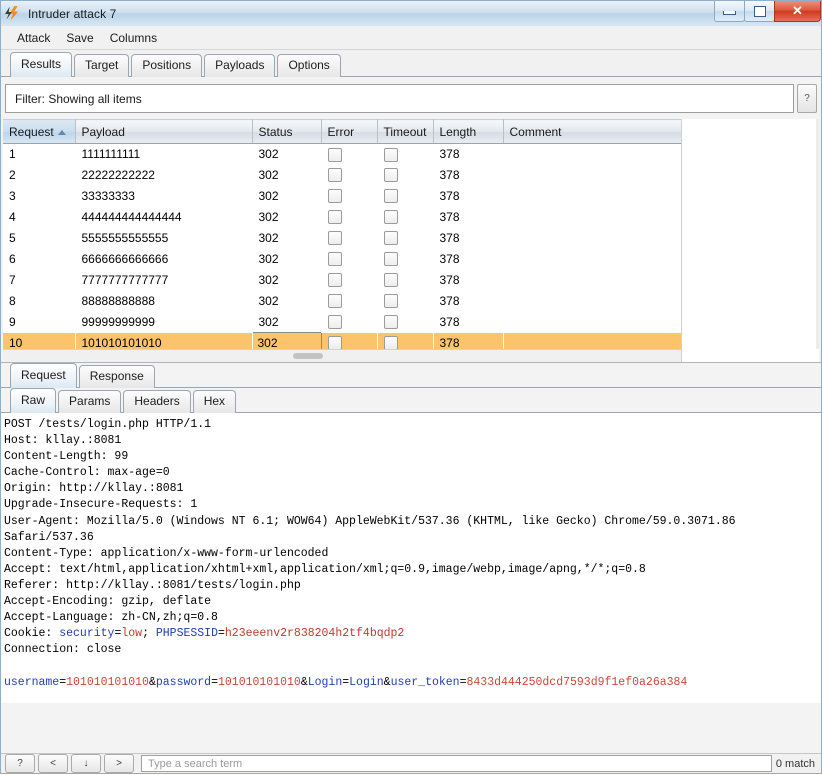 Image resolution: width=822 pixels, height=775 pixels. I want to click on cell-payload: 7777777777777, so click(125, 280).